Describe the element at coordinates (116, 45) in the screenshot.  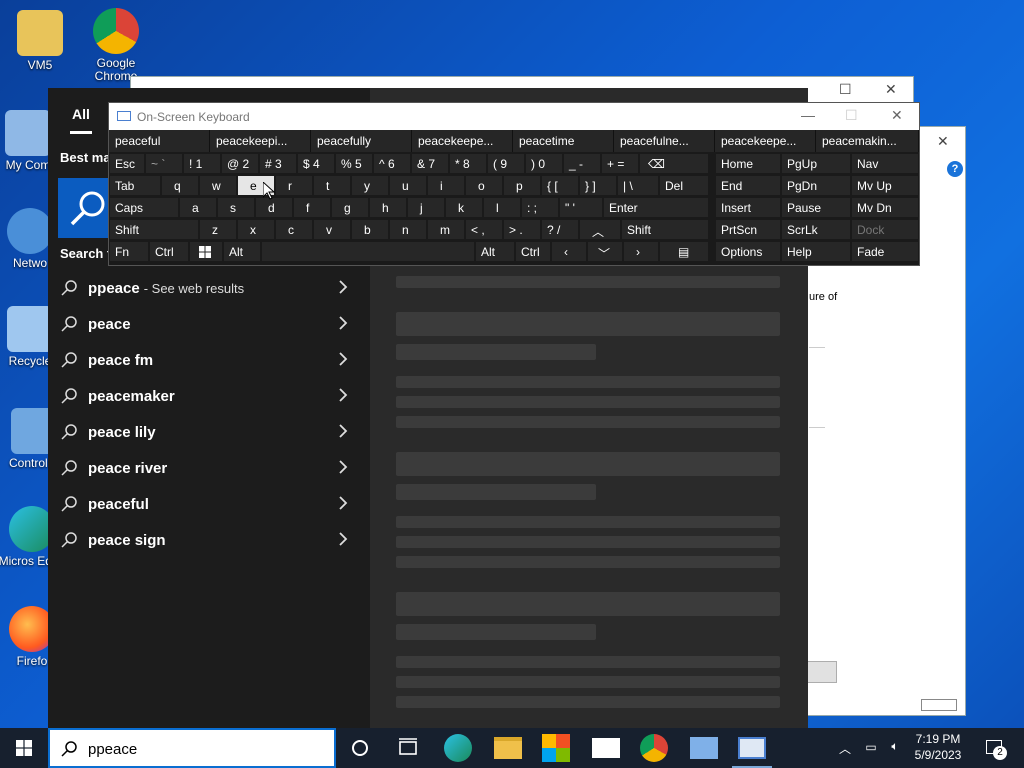
I see `desktop-icon-chrome: Google Chrome` at that location.